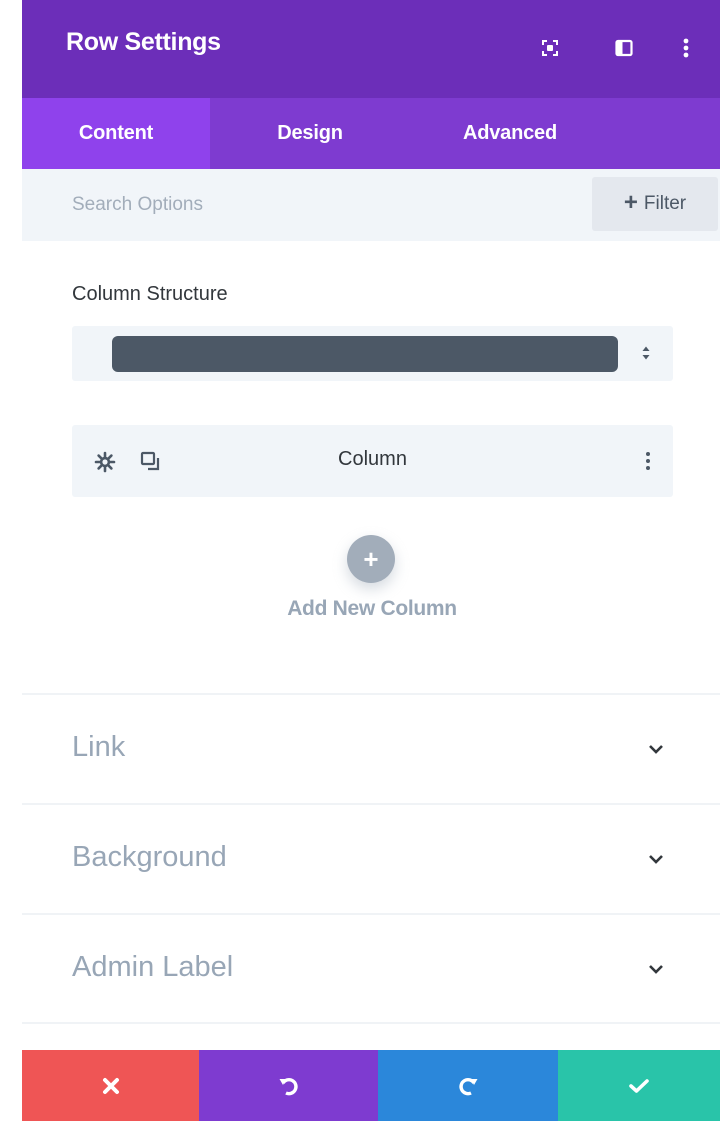 The height and width of the screenshot is (1121, 720). I want to click on redo-button, so click(468, 1085).